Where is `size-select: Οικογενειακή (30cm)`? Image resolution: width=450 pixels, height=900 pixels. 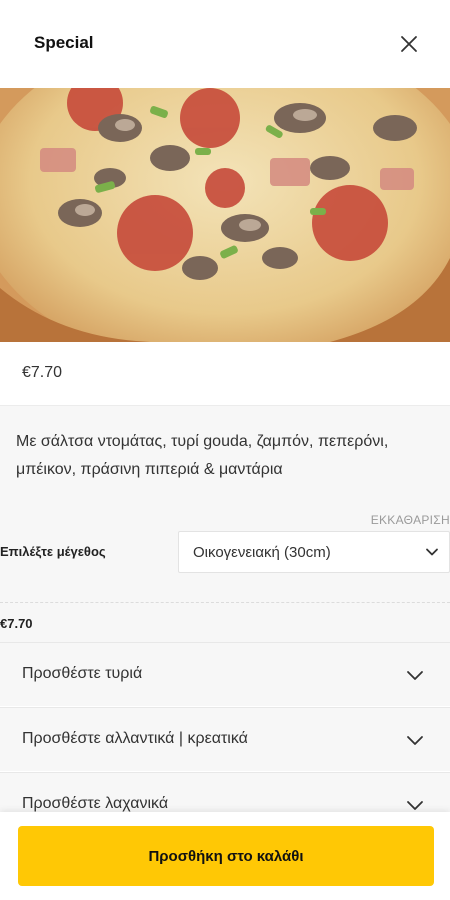
size-select: Οικογενειακή (30cm) is located at coordinates (314, 552).